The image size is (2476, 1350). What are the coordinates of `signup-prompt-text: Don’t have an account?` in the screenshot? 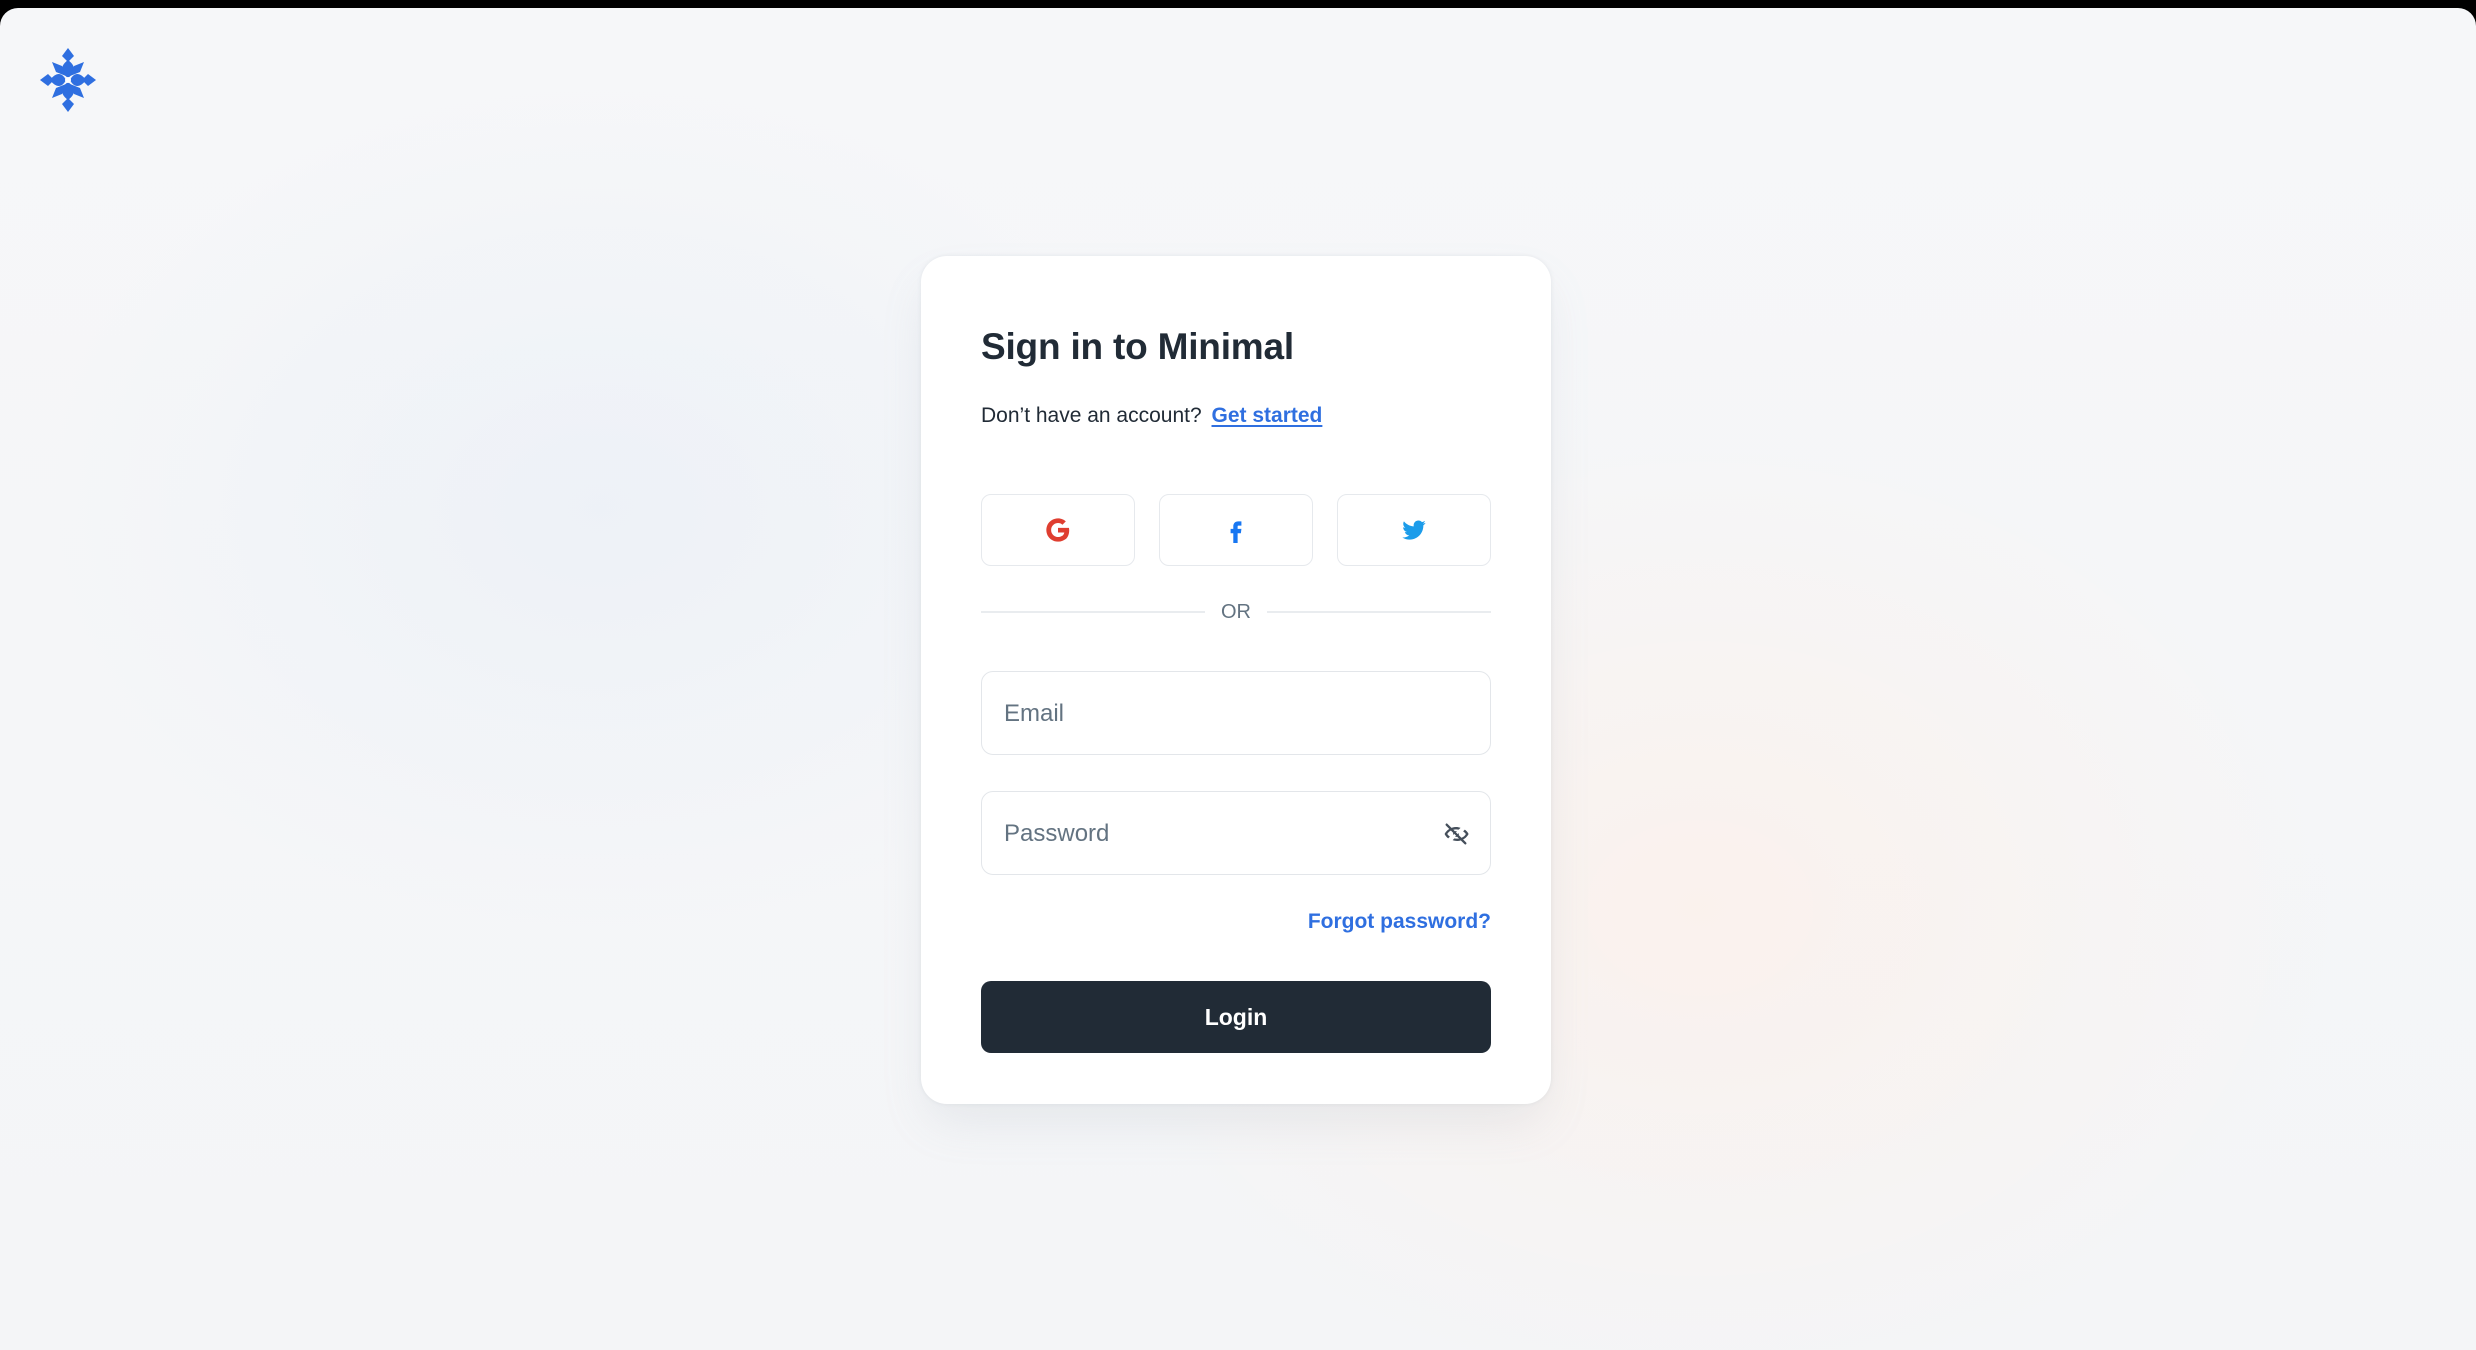 It's located at (1091, 415).